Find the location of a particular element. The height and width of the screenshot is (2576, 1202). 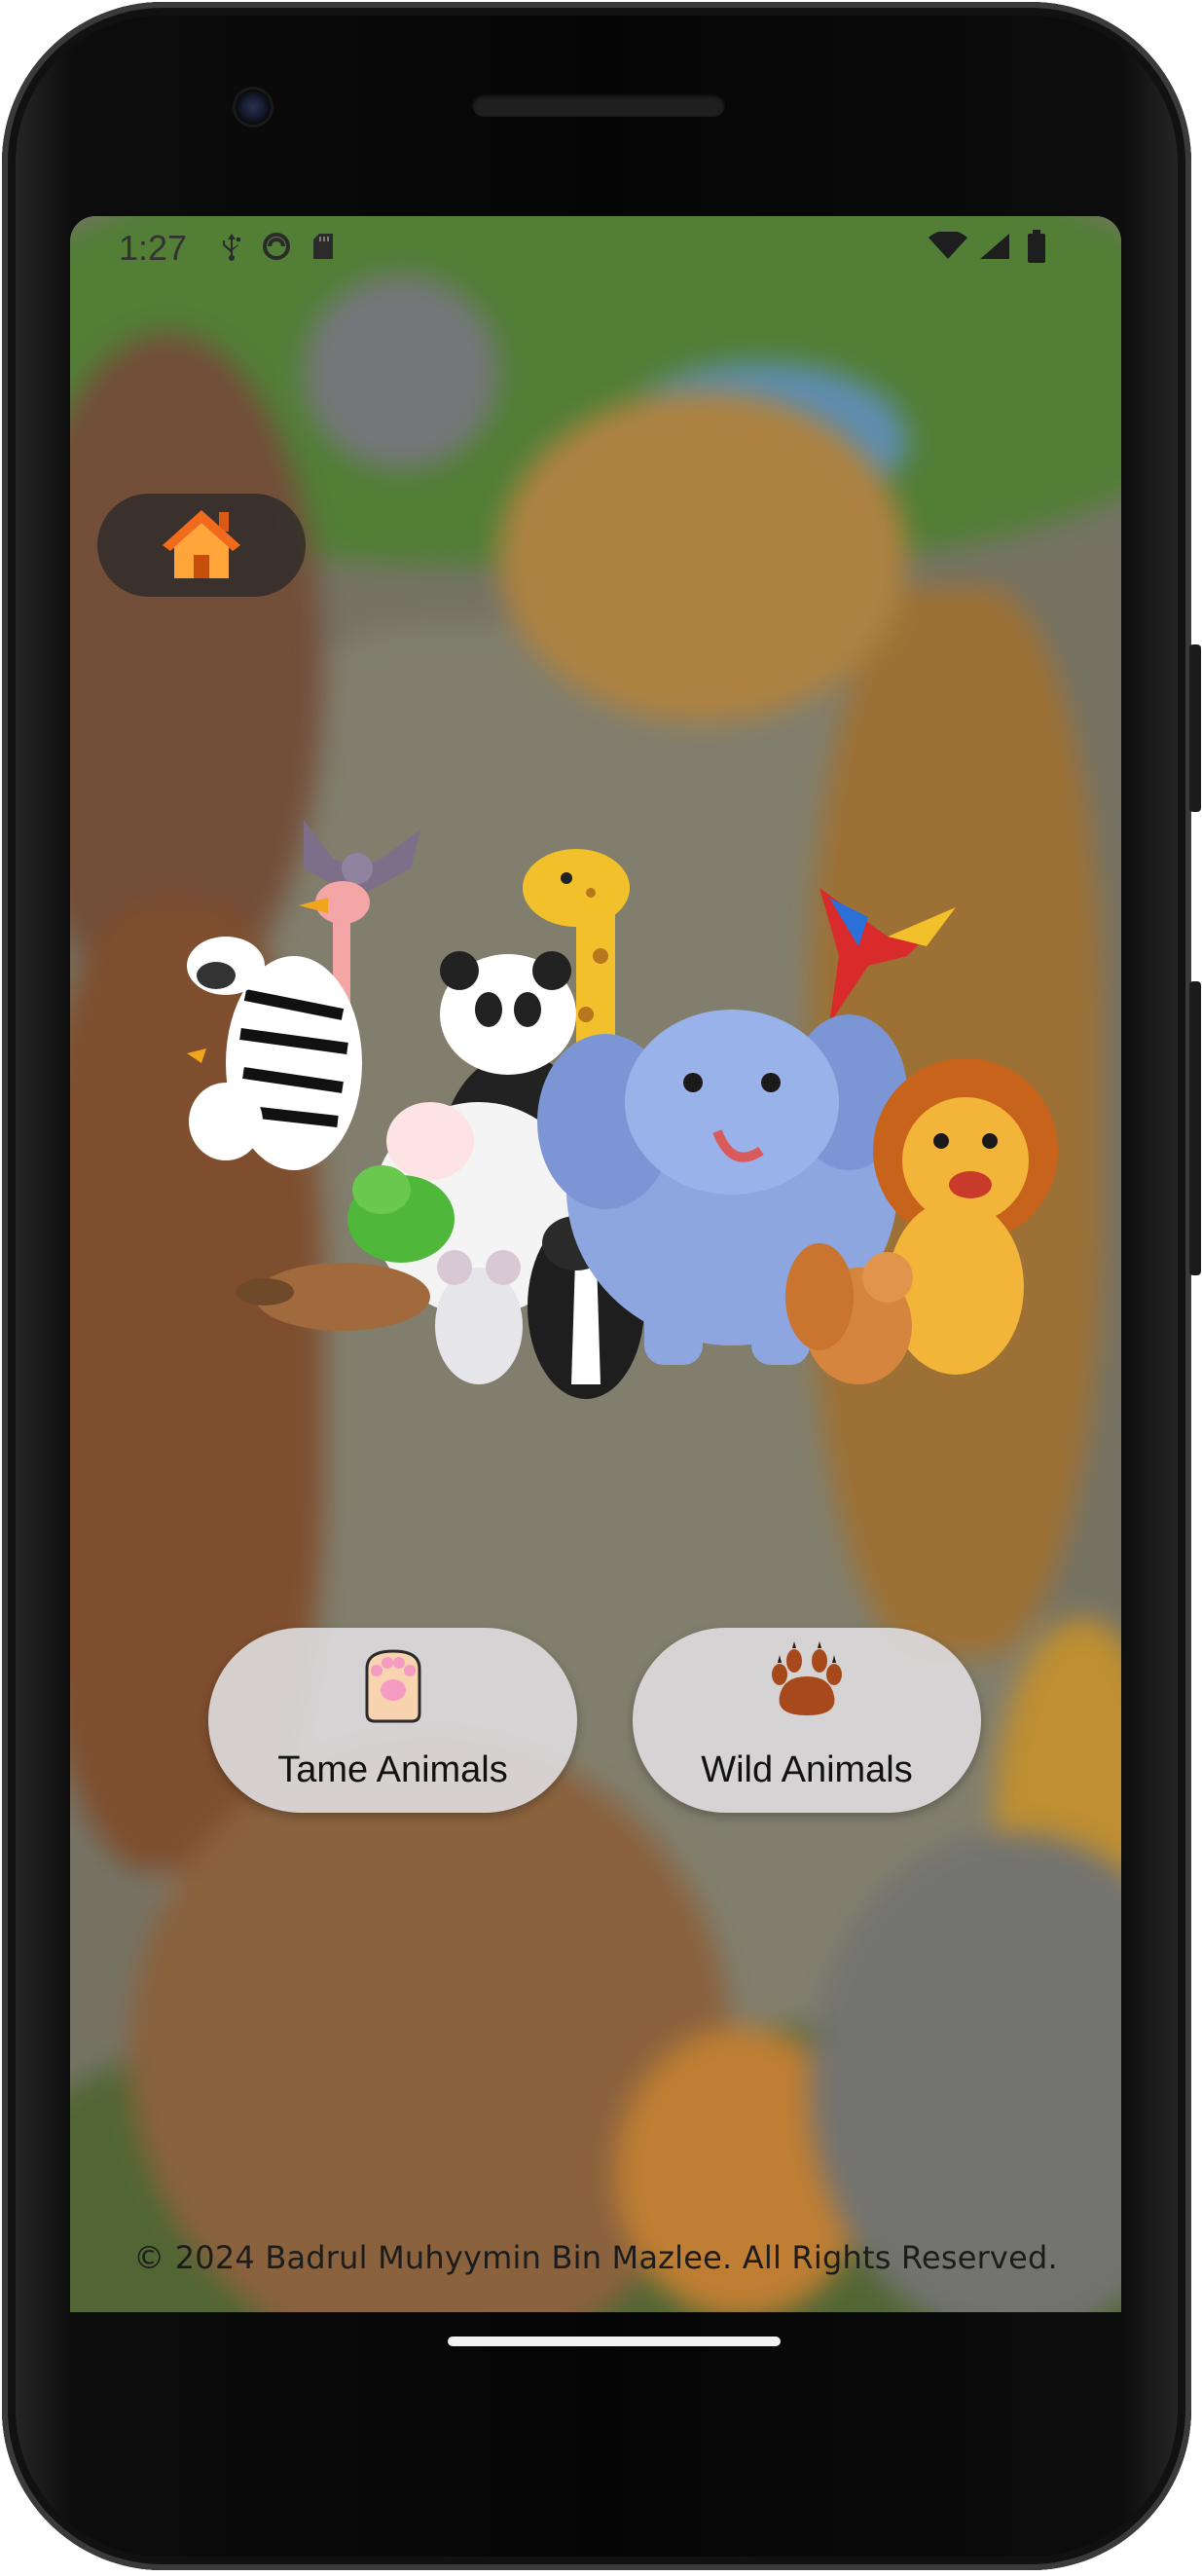

mouse-illustration is located at coordinates (479, 1317).